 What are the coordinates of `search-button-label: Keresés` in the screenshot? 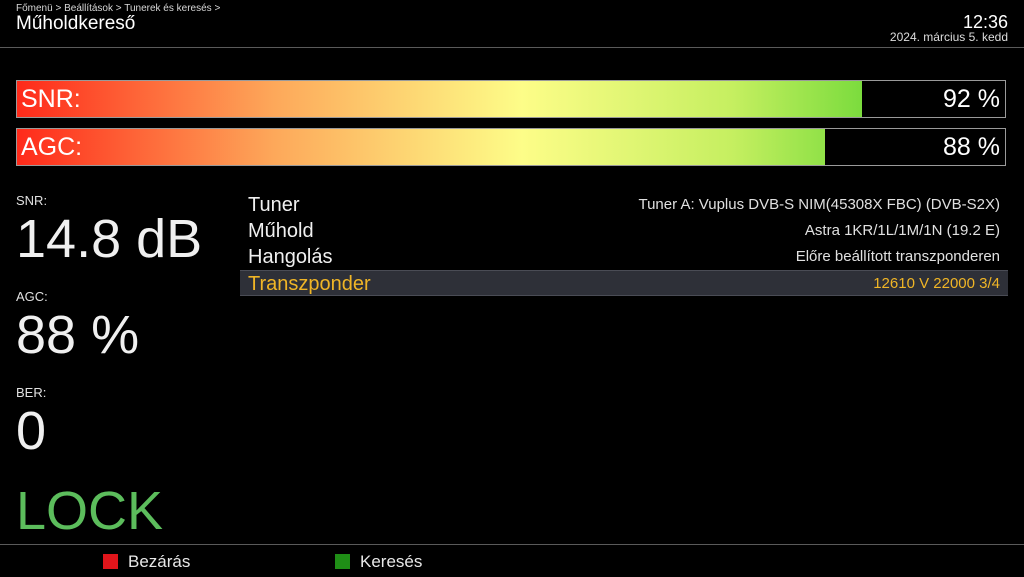 It's located at (391, 561).